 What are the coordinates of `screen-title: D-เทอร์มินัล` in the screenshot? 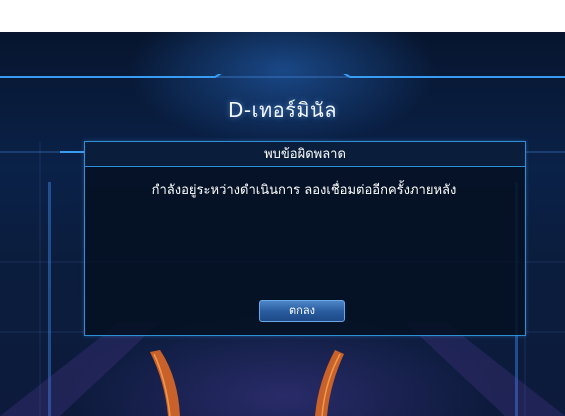 It's located at (282, 110).